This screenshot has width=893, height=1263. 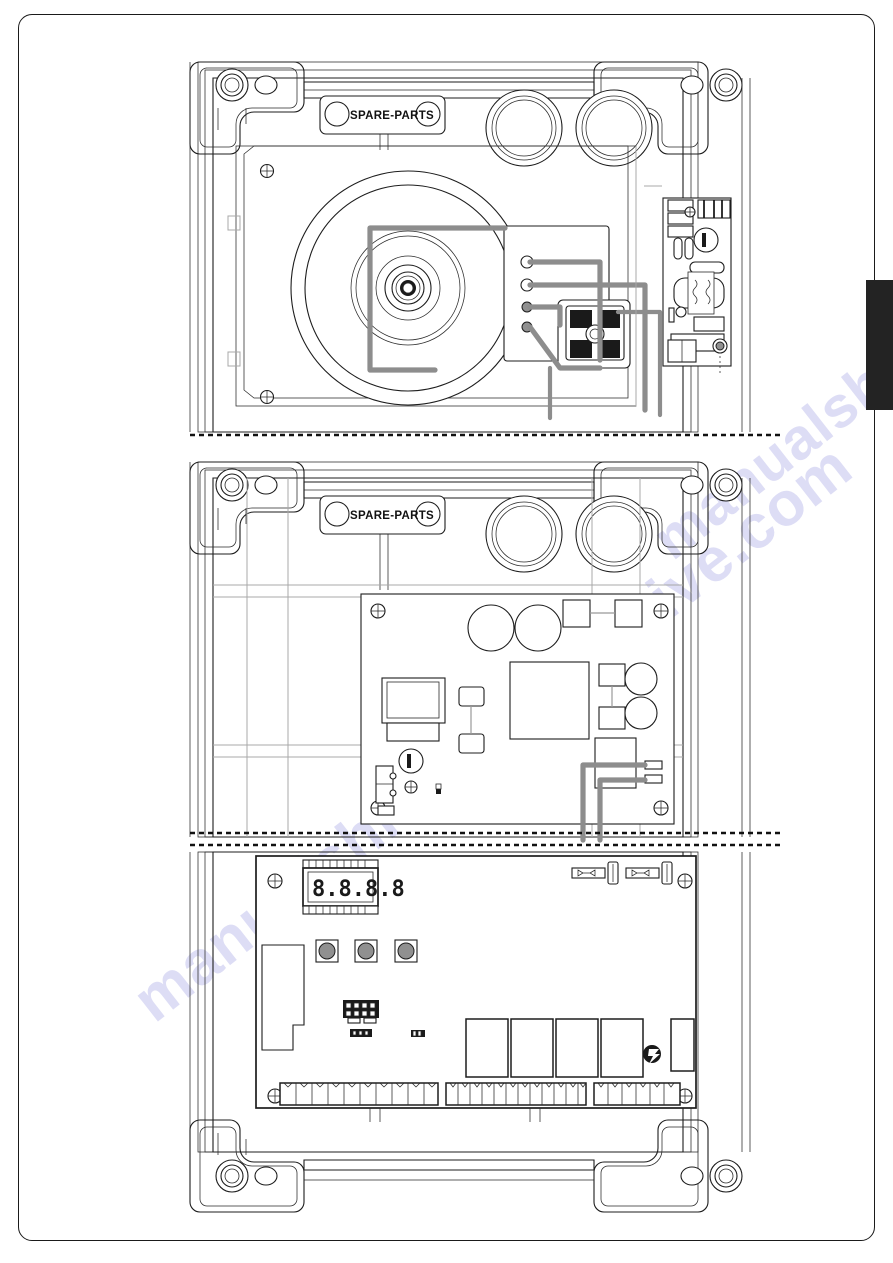 I want to click on spare-parts-plate-mid: SPARE-PARTS, so click(x=382, y=542).